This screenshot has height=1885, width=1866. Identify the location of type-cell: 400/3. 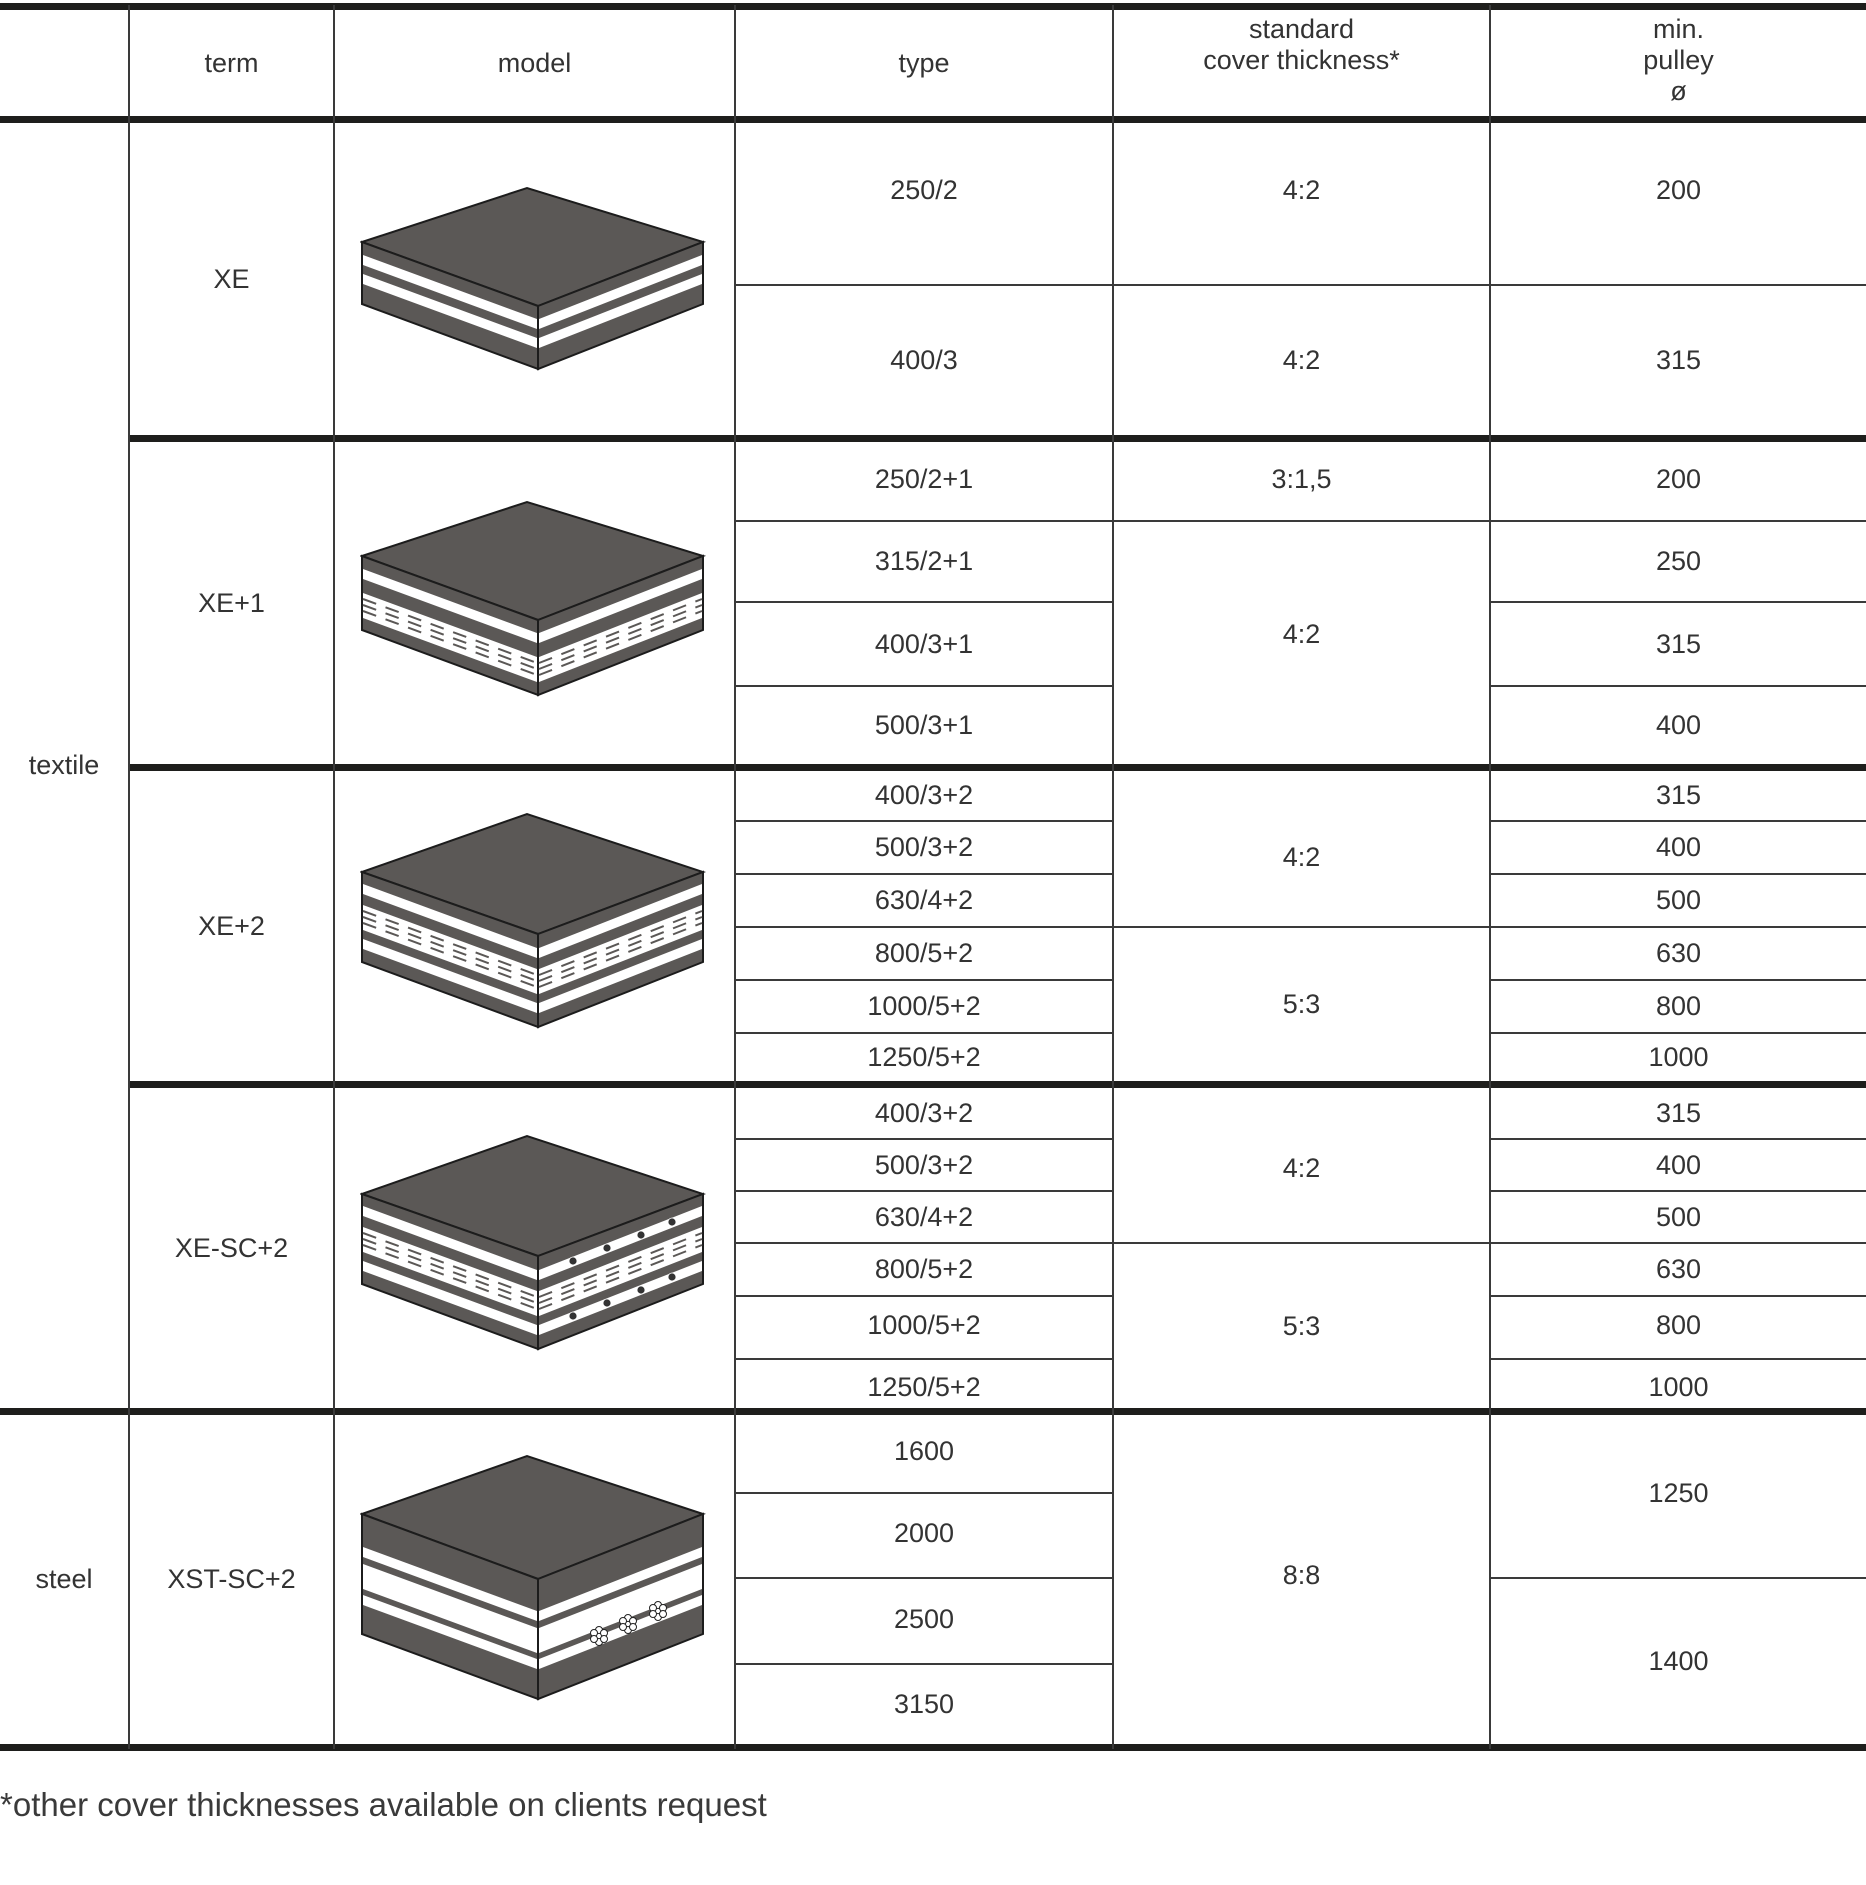
(924, 360).